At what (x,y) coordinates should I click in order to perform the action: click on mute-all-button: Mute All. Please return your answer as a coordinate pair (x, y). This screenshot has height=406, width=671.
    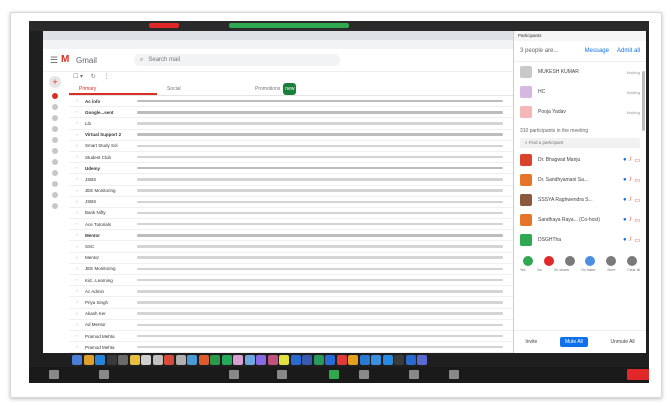
    Looking at the image, I should click on (573, 342).